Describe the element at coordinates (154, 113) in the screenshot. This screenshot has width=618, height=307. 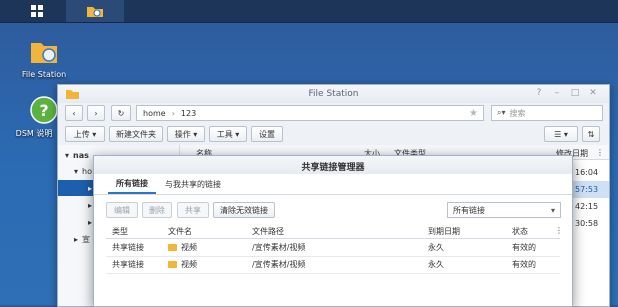
I see `path-root: home` at that location.